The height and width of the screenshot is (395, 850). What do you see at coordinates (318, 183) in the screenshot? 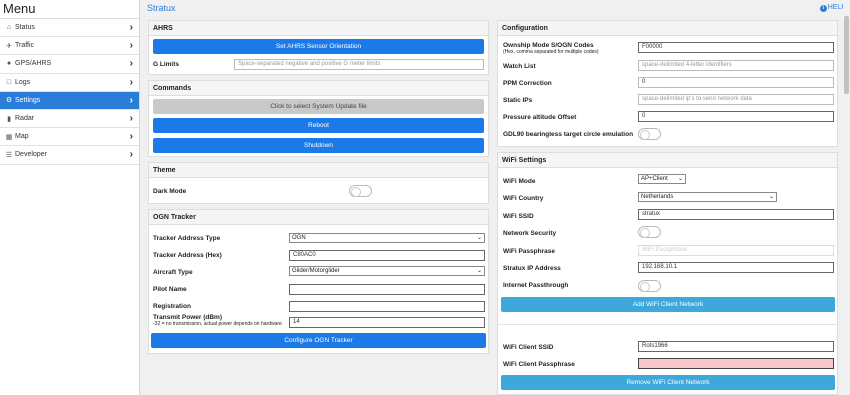
I see `theme-panel: Theme Dark Mode` at bounding box center [318, 183].